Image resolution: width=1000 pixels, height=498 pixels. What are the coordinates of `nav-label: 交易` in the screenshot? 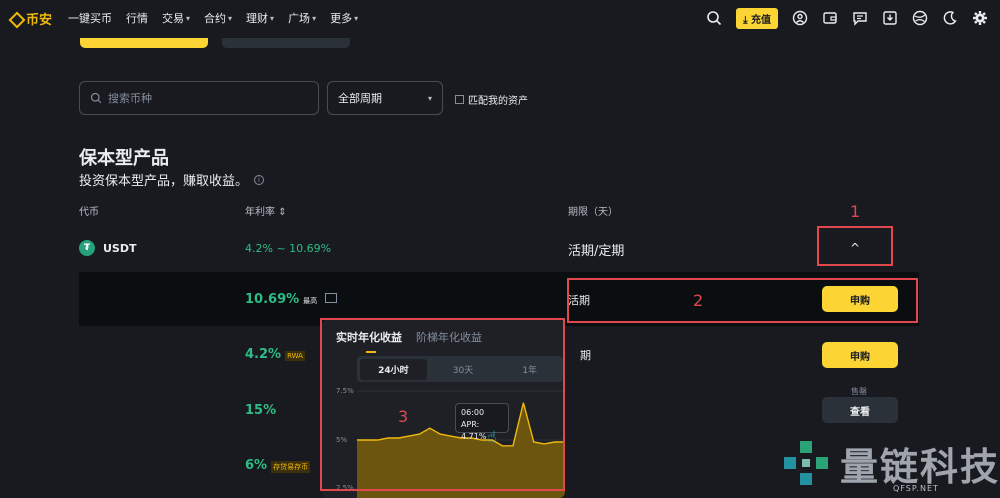 It's located at (173, 18).